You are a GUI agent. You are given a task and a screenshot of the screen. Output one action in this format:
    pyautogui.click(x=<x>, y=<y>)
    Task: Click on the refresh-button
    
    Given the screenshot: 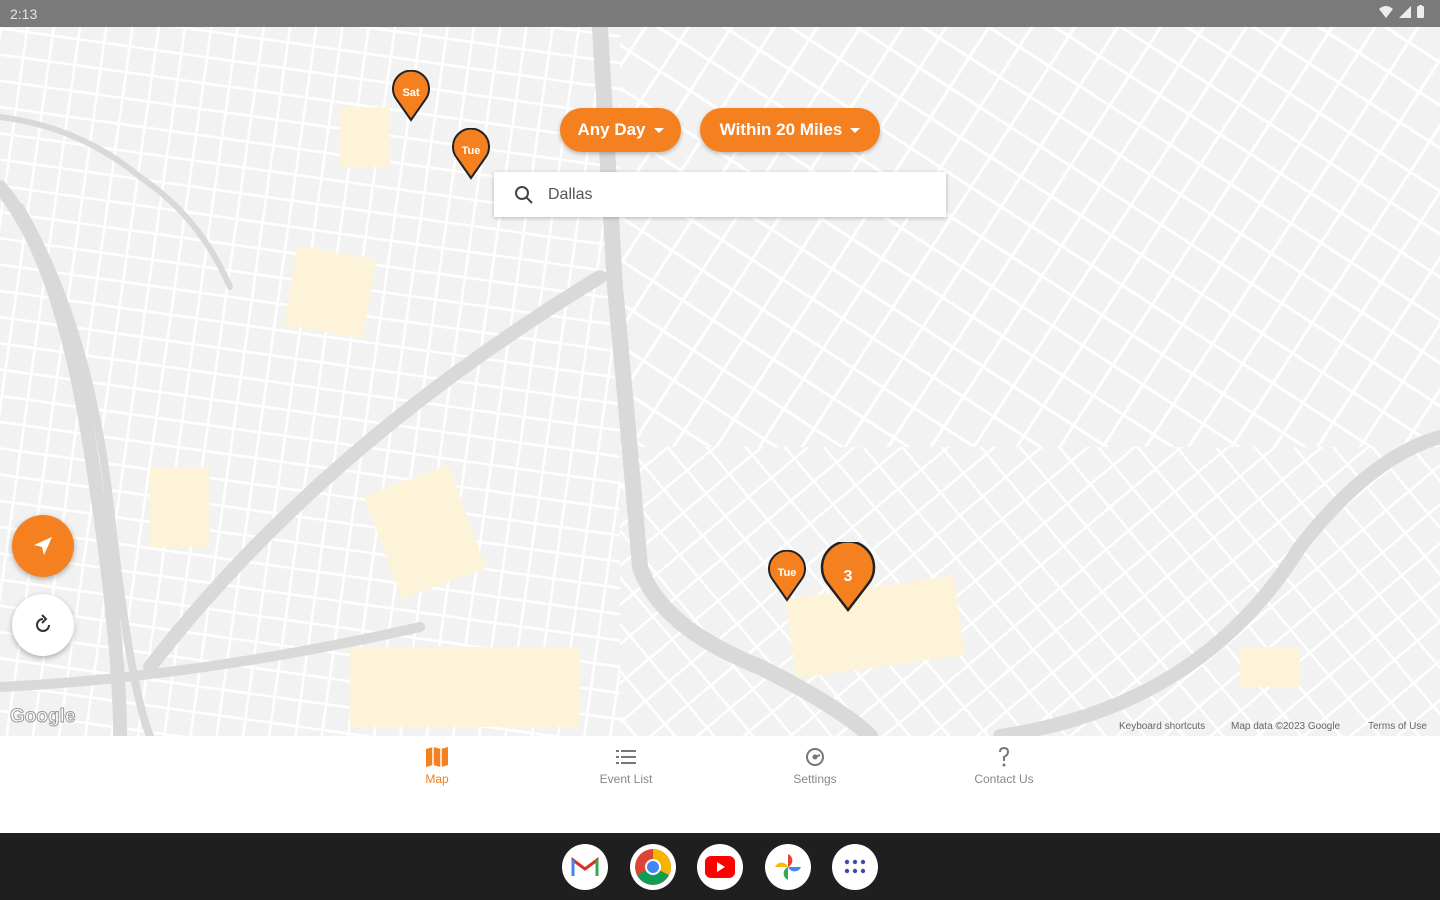 What is the action you would take?
    pyautogui.click(x=43, y=625)
    